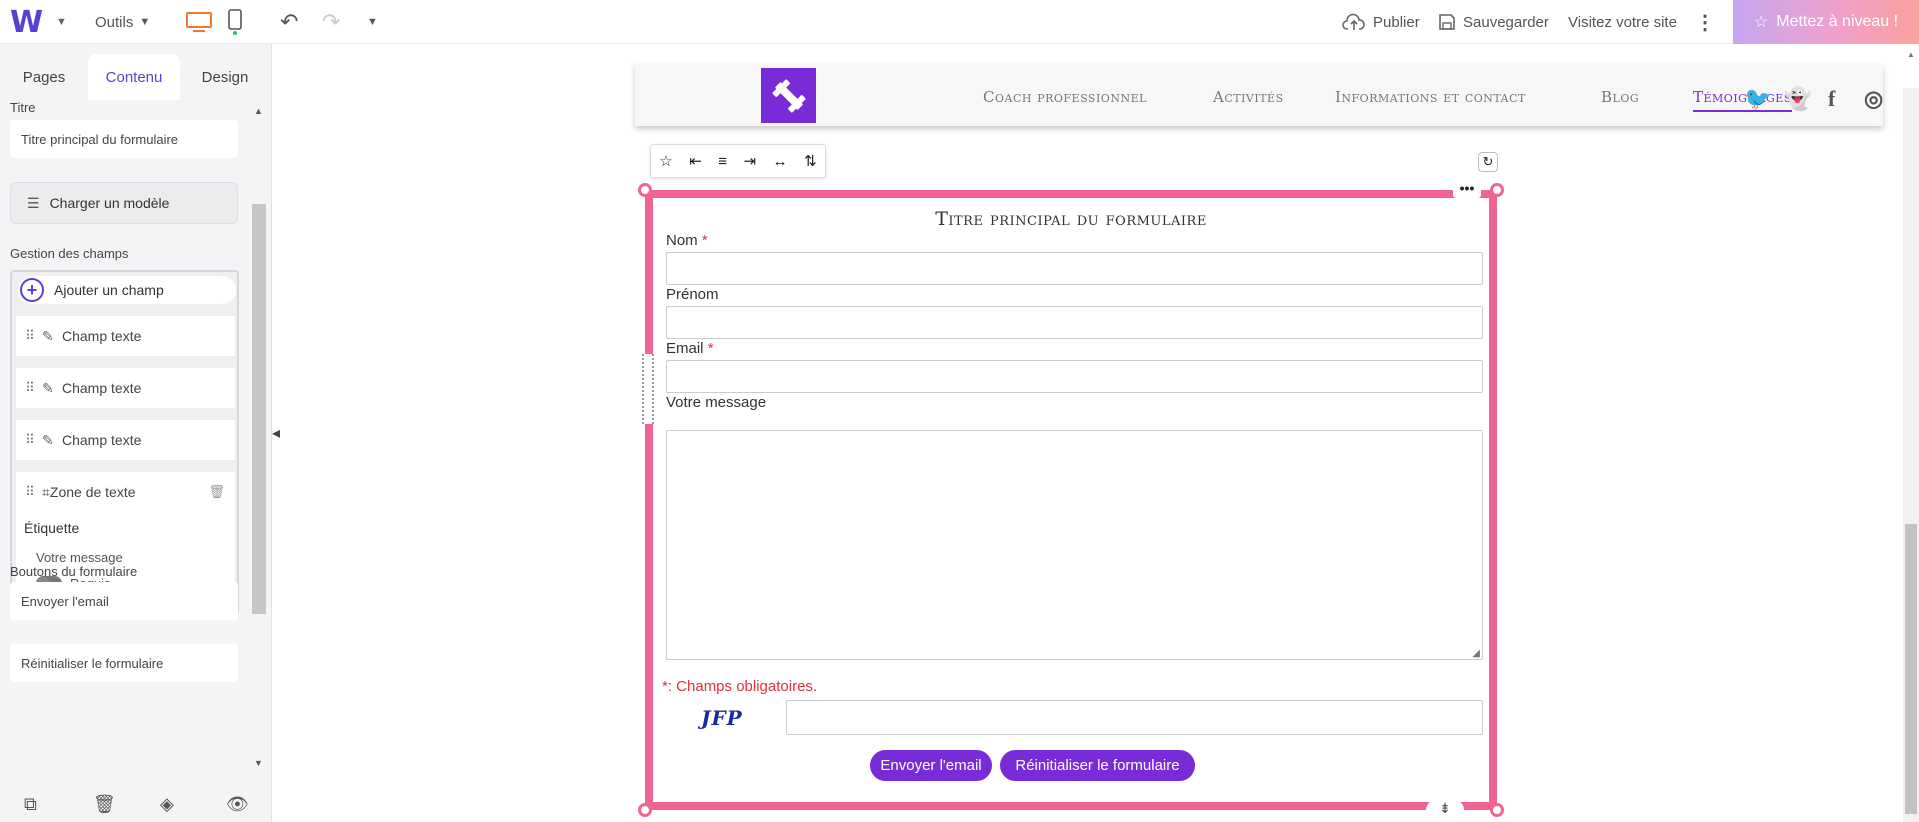 The width and height of the screenshot is (1919, 822). Describe the element at coordinates (1065, 97) in the screenshot. I see `nav-coach: Coach professionnel` at that location.